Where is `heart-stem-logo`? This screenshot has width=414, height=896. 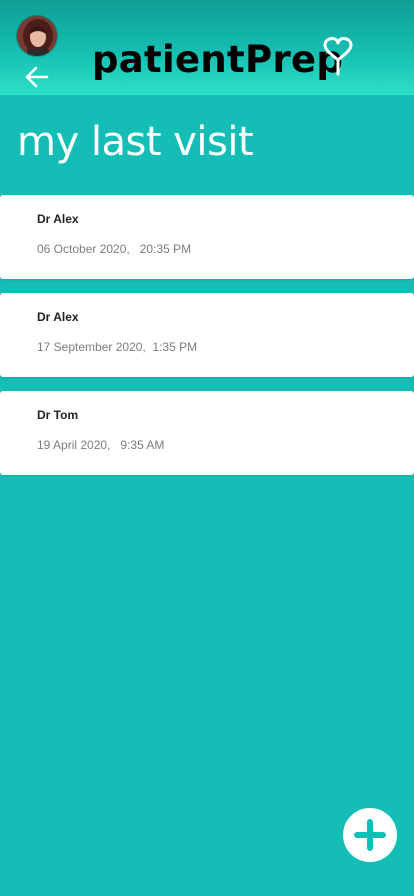 heart-stem-logo is located at coordinates (338, 57).